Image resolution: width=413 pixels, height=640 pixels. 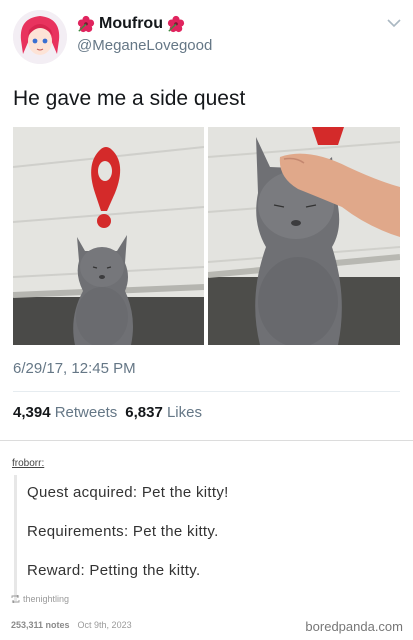 I want to click on tweet-stats: 4,394 Retweets 6,837 Likes, so click(x=107, y=412).